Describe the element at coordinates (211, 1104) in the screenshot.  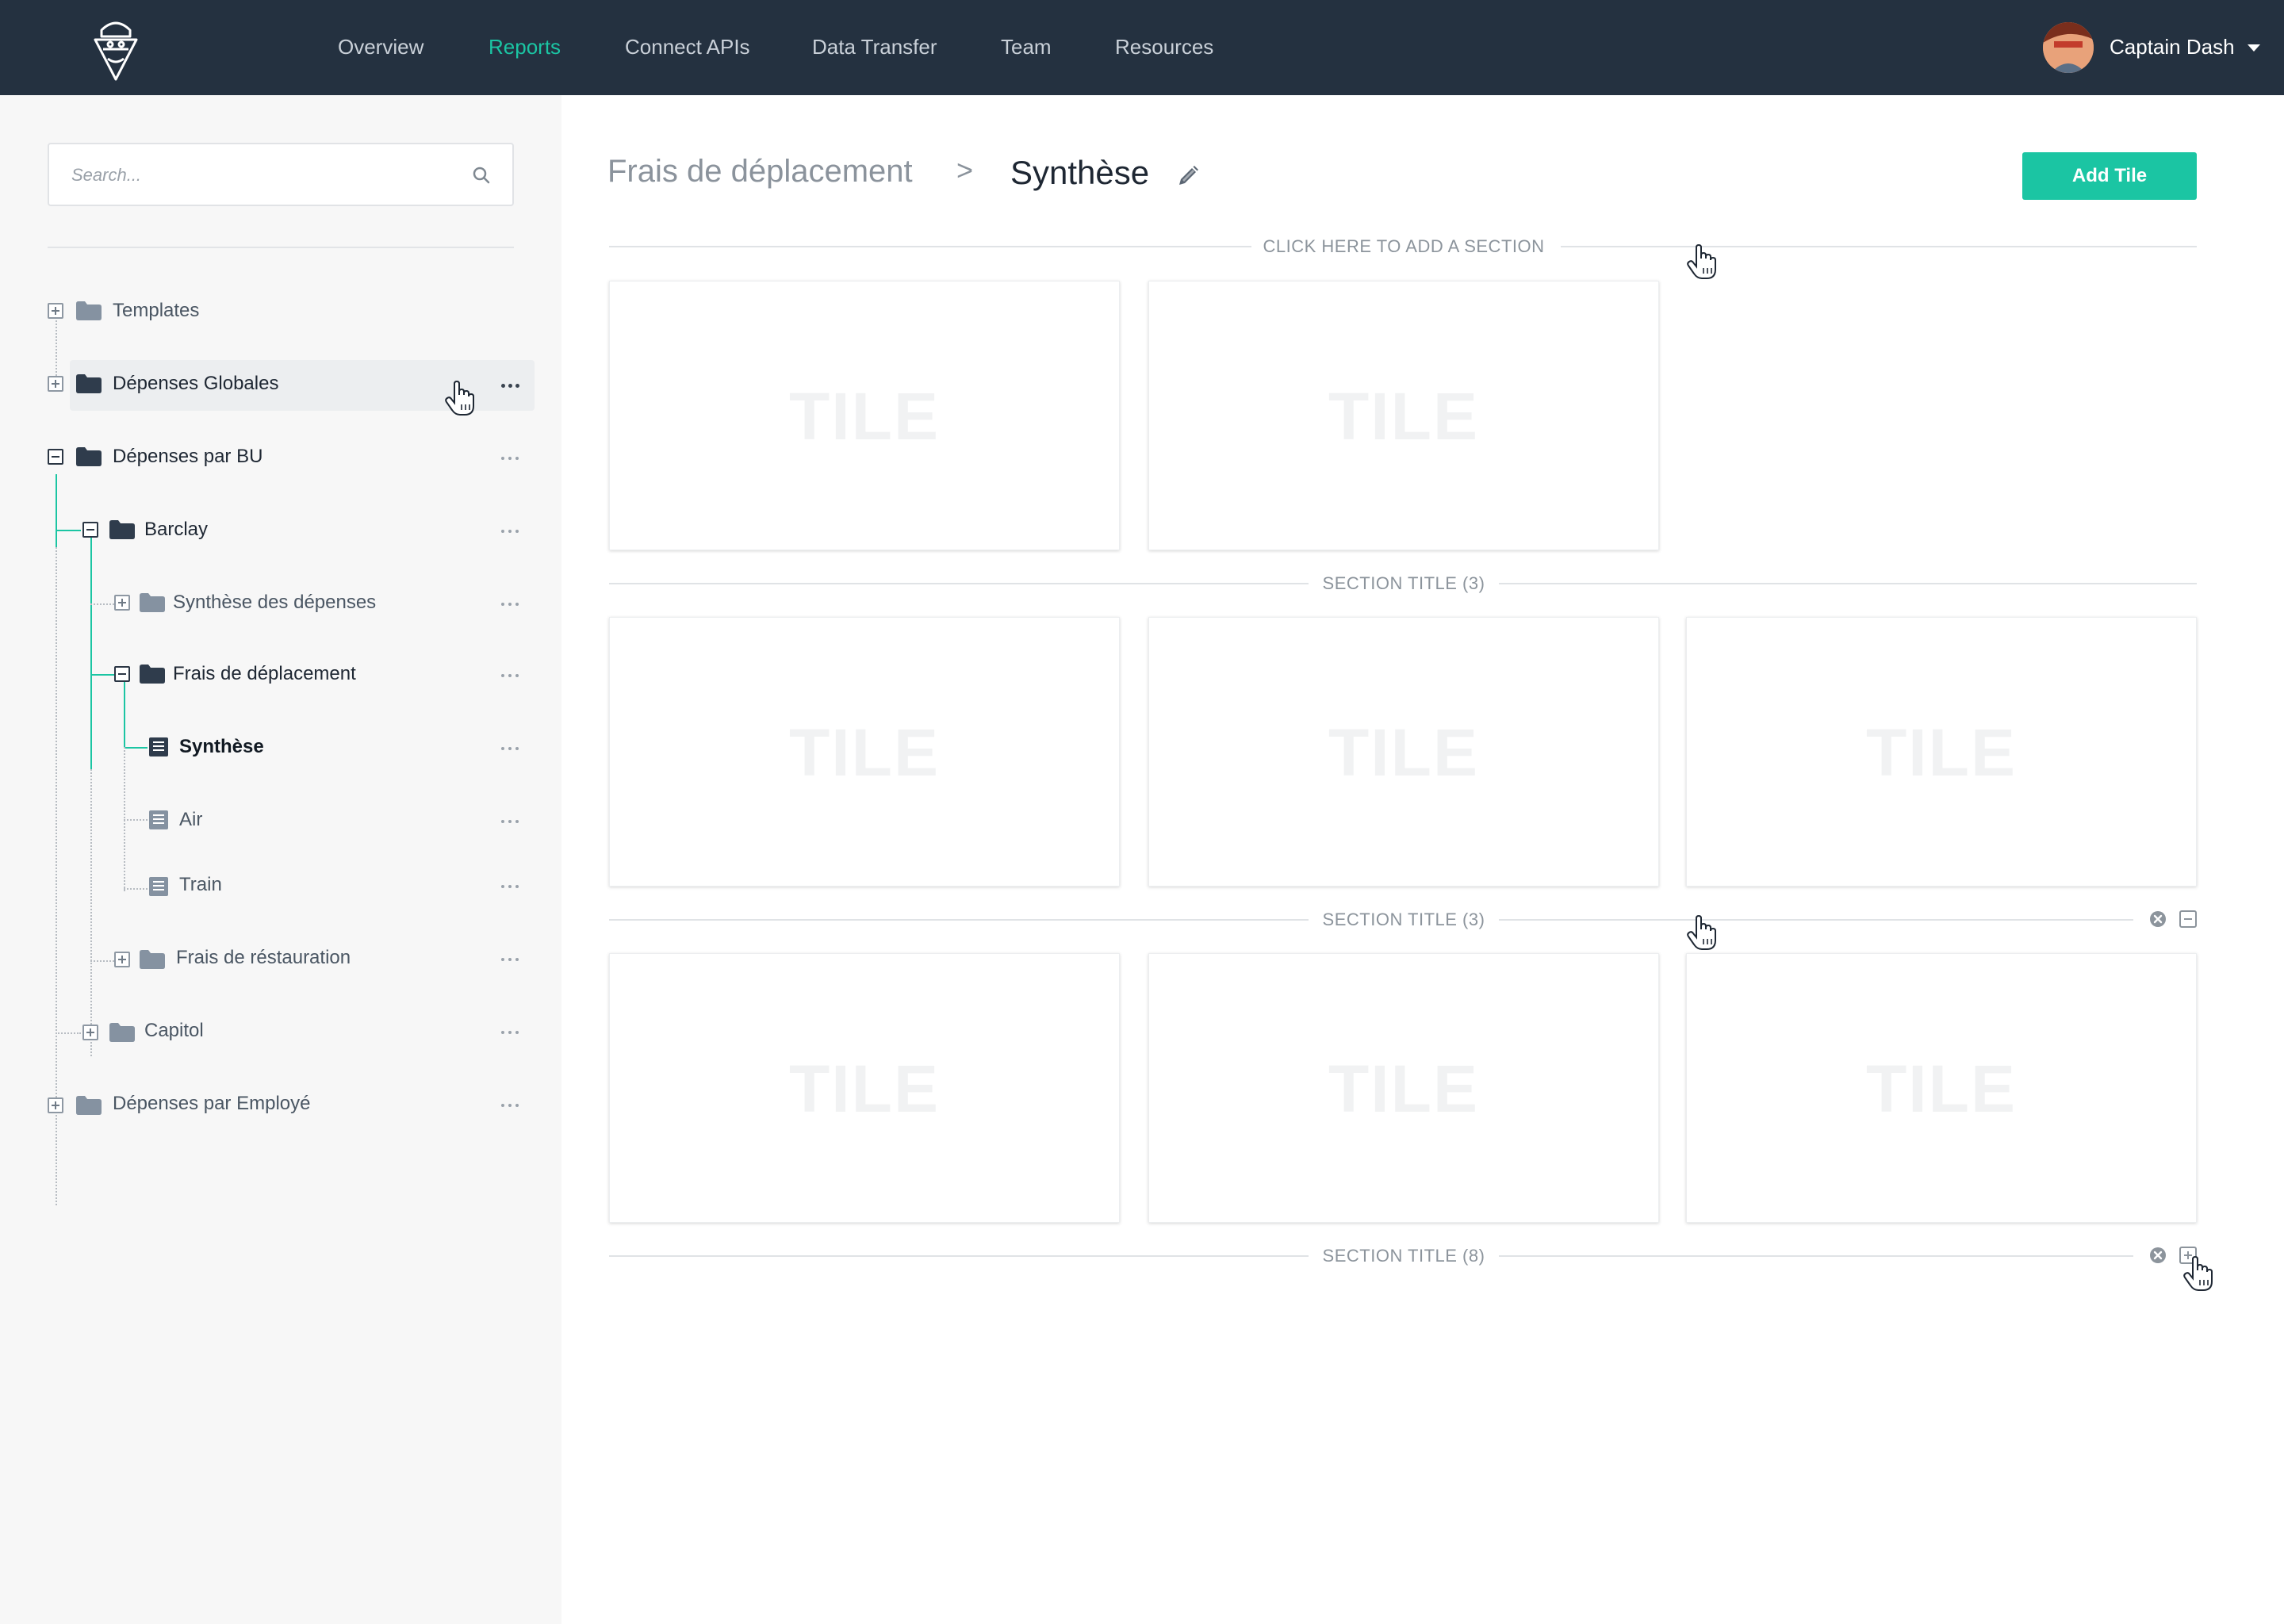
I see `tree-item-depenses-par-employe: Dépenses par Employé` at that location.